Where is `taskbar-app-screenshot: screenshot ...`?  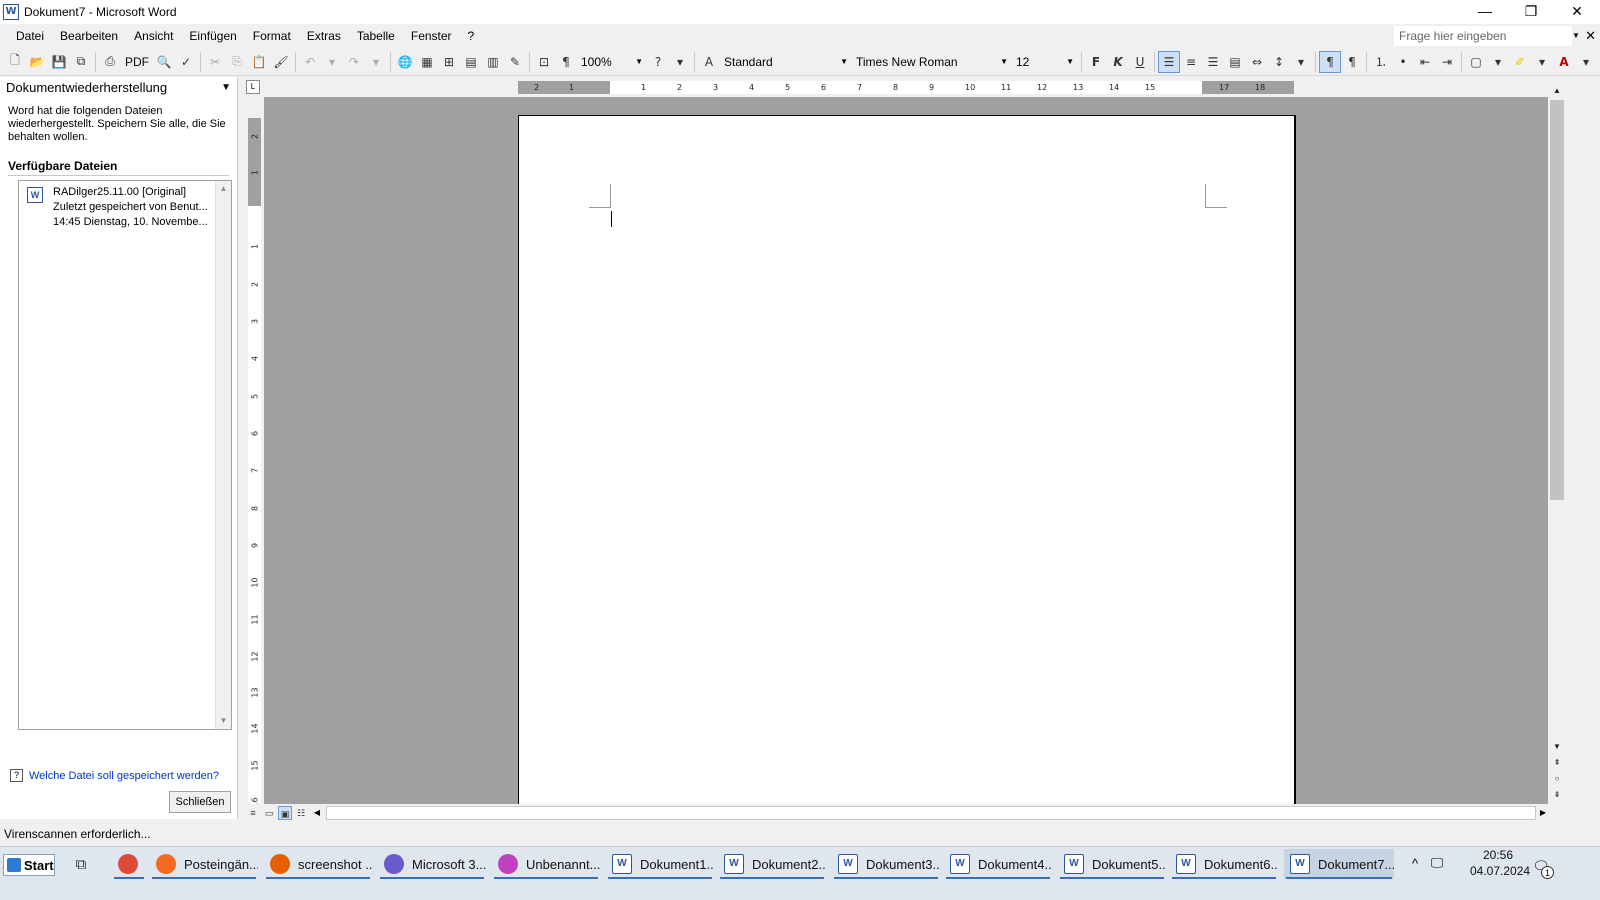 taskbar-app-screenshot: screenshot ... is located at coordinates (318, 864).